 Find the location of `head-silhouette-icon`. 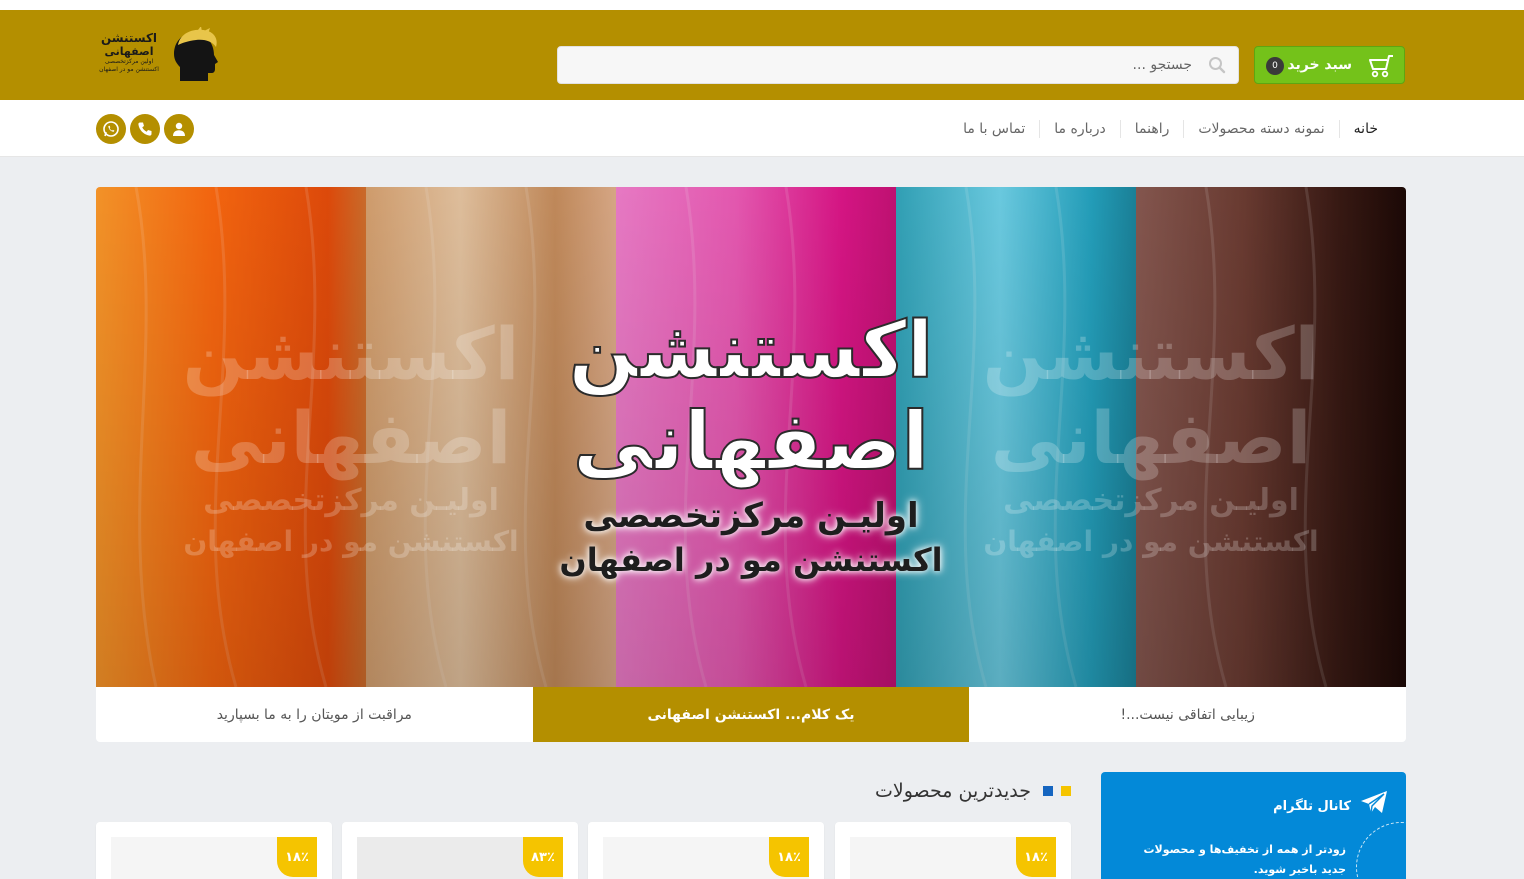

head-silhouette-icon is located at coordinates (196, 54).